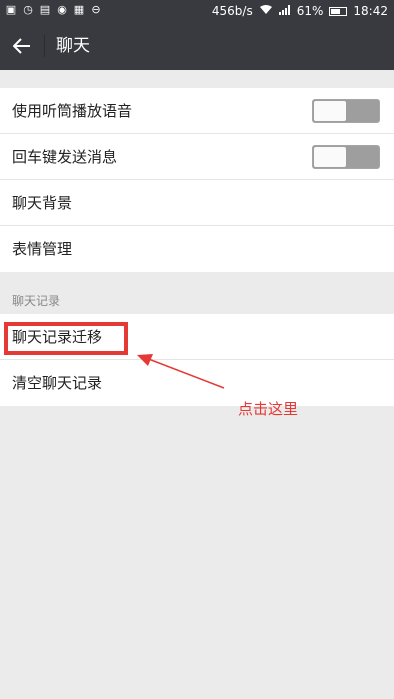  Describe the element at coordinates (42, 203) in the screenshot. I see `chat-background-label: 聊天背景` at that location.